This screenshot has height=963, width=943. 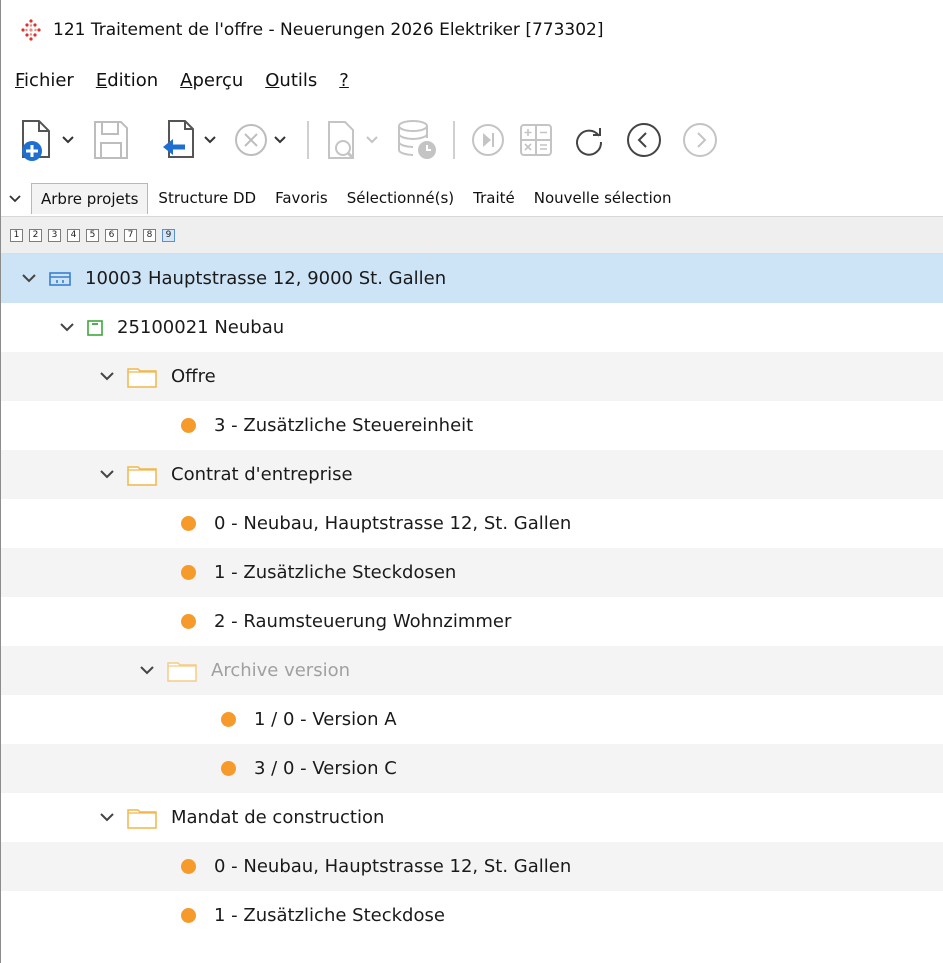 What do you see at coordinates (301, 198) in the screenshot?
I see `tab-favoris: Favoris` at bounding box center [301, 198].